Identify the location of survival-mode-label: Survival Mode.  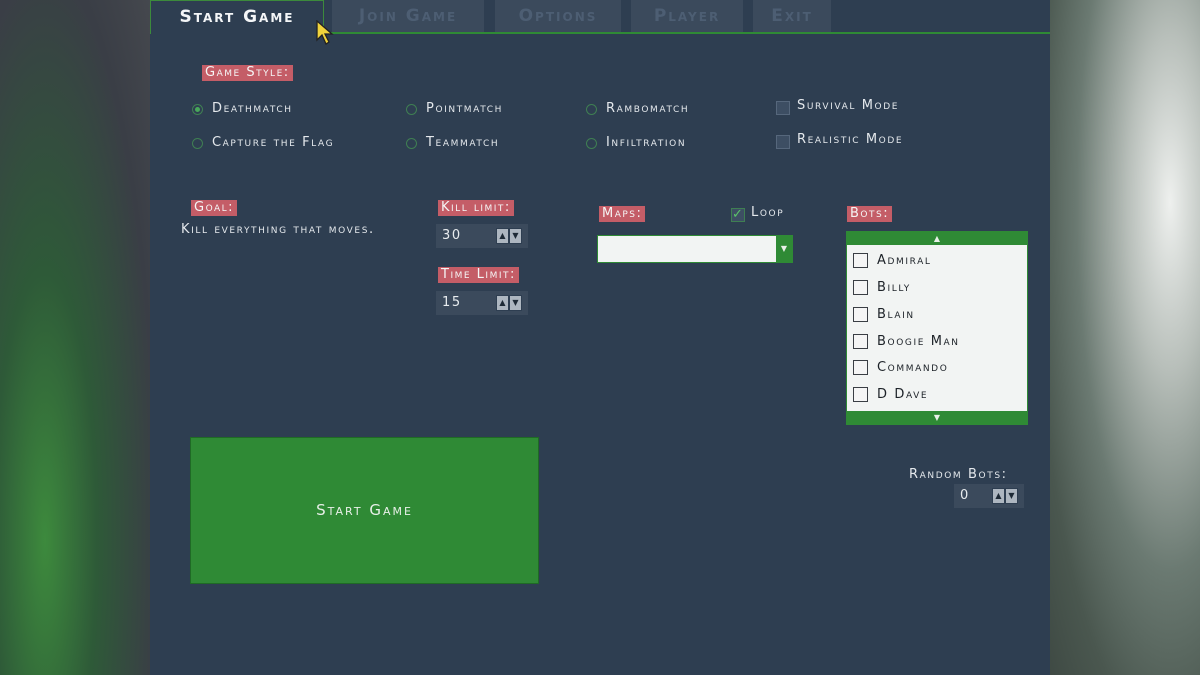
(848, 106).